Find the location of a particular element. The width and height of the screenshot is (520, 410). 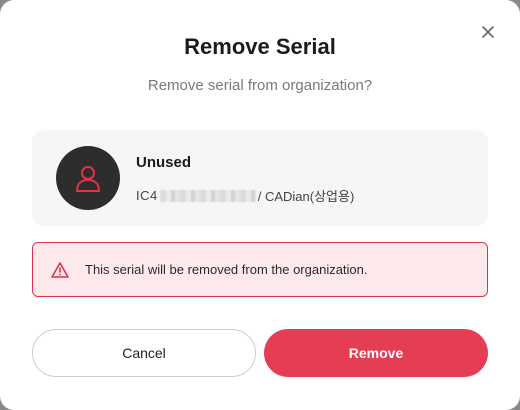

serial-number-prefix: IC4 is located at coordinates (147, 195).